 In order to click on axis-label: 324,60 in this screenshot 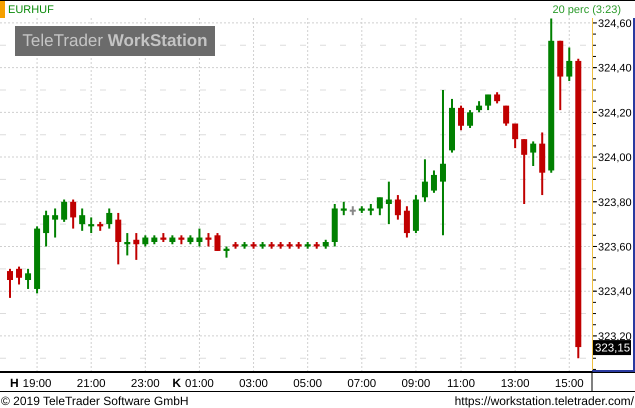, I will do `click(615, 24)`.